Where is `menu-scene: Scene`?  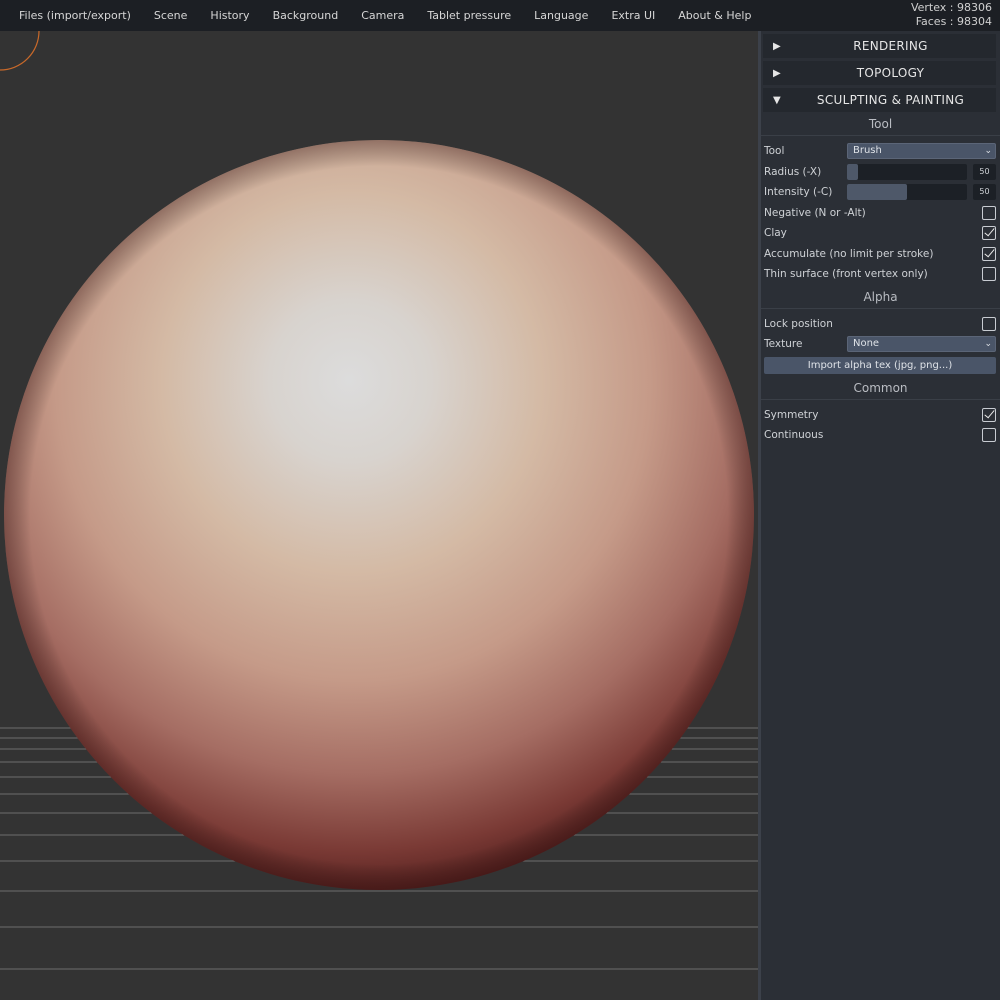 menu-scene: Scene is located at coordinates (170, 15).